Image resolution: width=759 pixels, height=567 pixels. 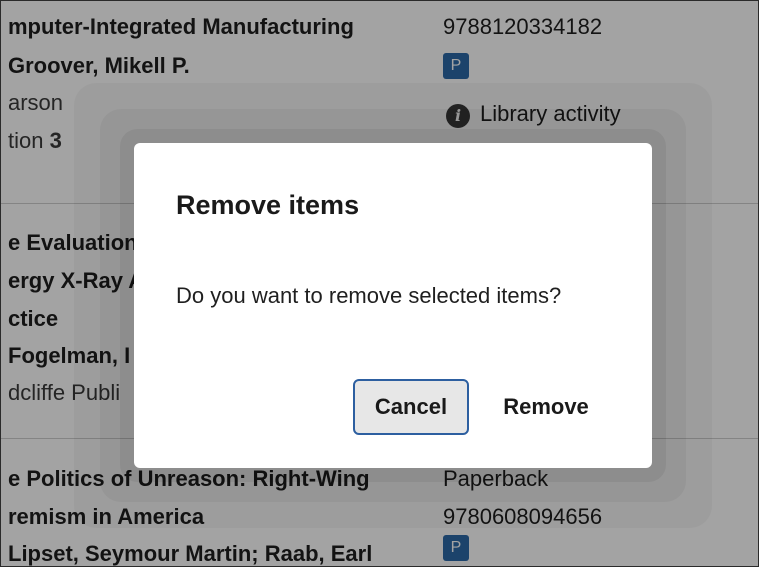 I want to click on cancel-button: Cancel, so click(x=411, y=407).